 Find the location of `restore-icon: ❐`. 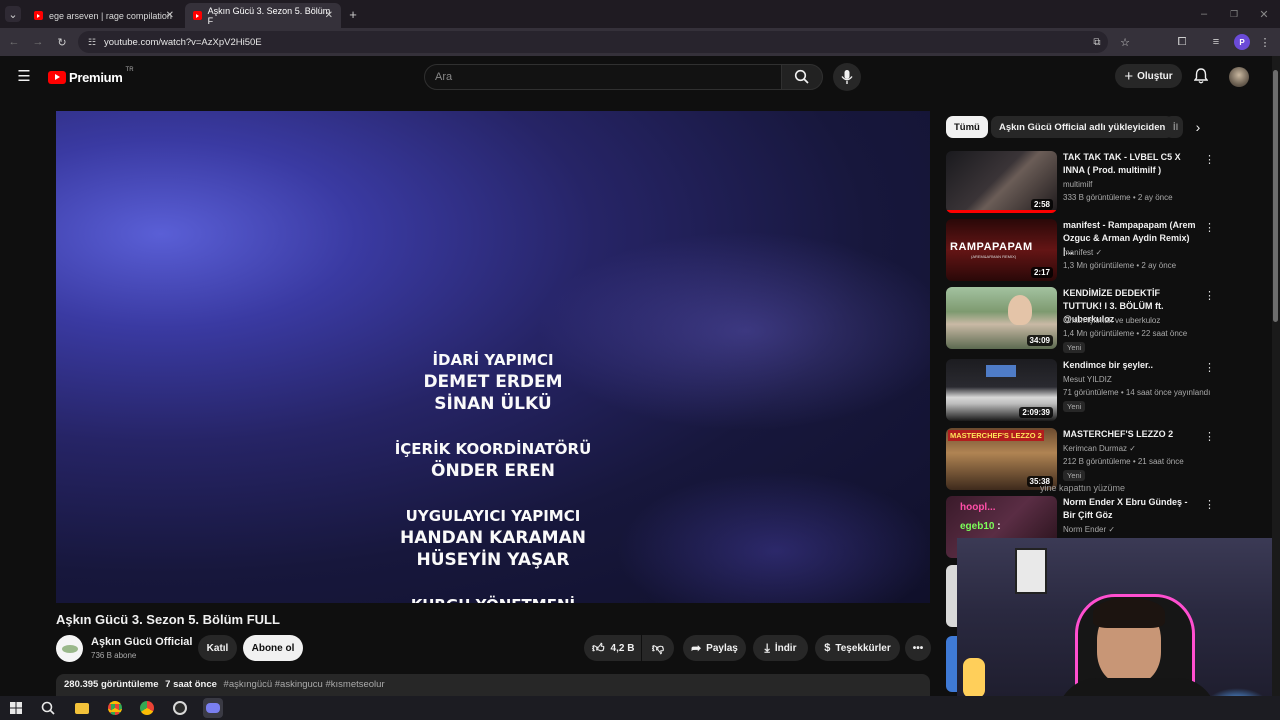

restore-icon: ❐ is located at coordinates (1234, 14).